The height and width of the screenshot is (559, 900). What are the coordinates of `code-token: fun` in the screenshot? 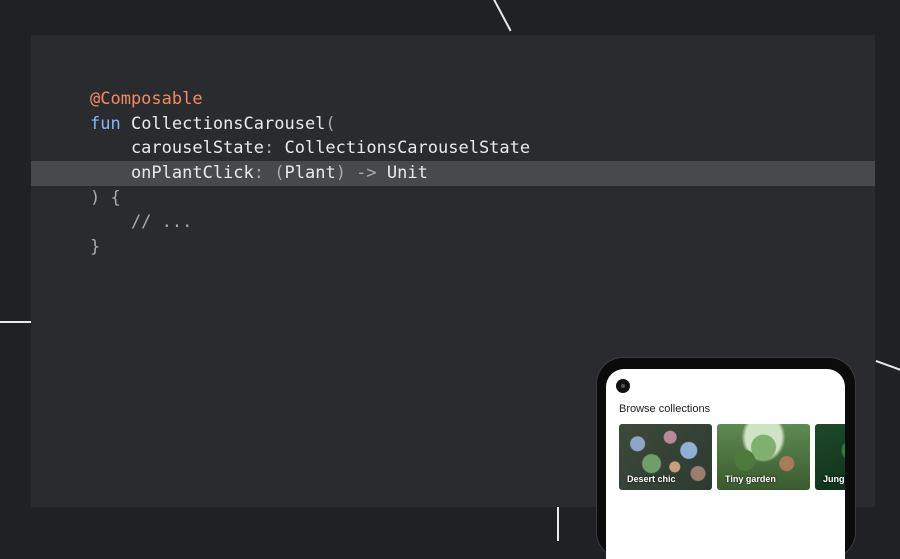 It's located at (105, 123).